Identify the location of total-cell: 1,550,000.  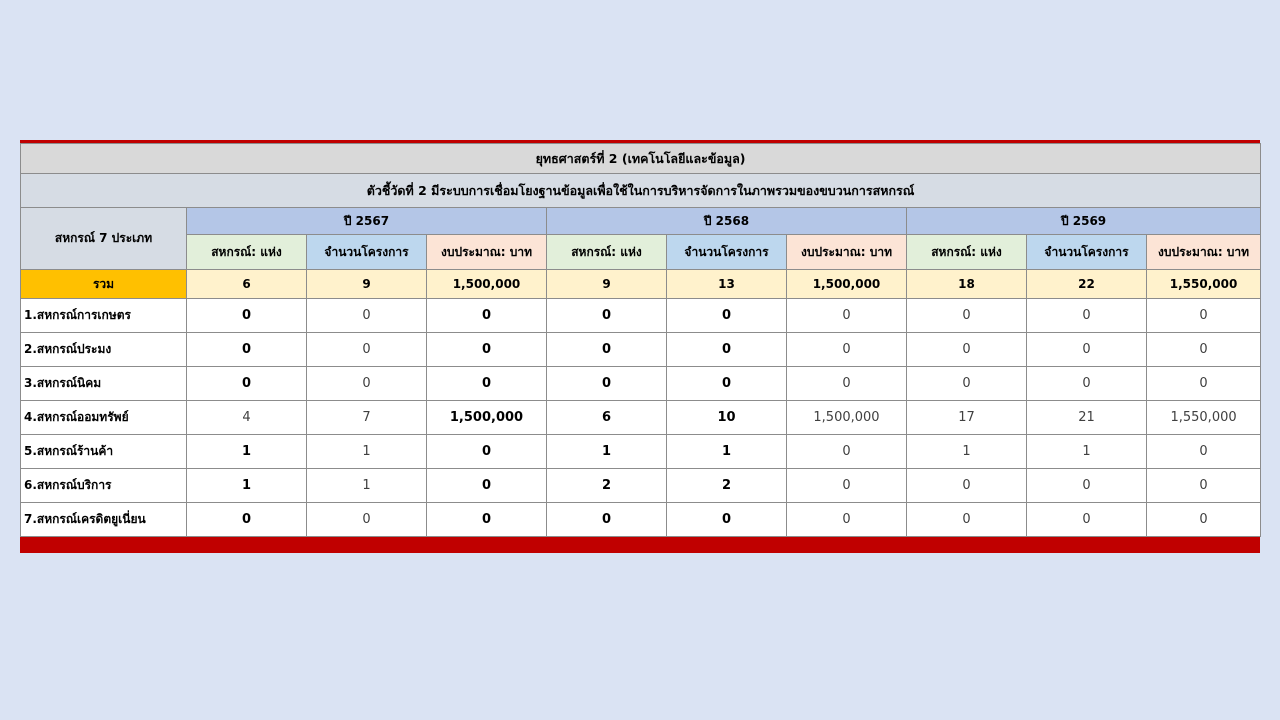
(1203, 284).